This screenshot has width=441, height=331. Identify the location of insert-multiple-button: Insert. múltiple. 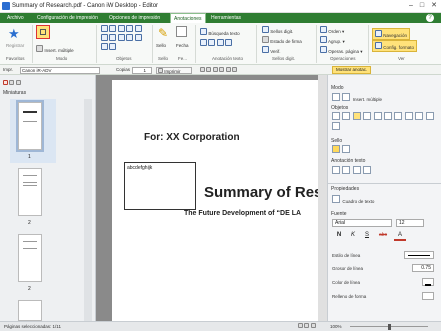
(55, 49).